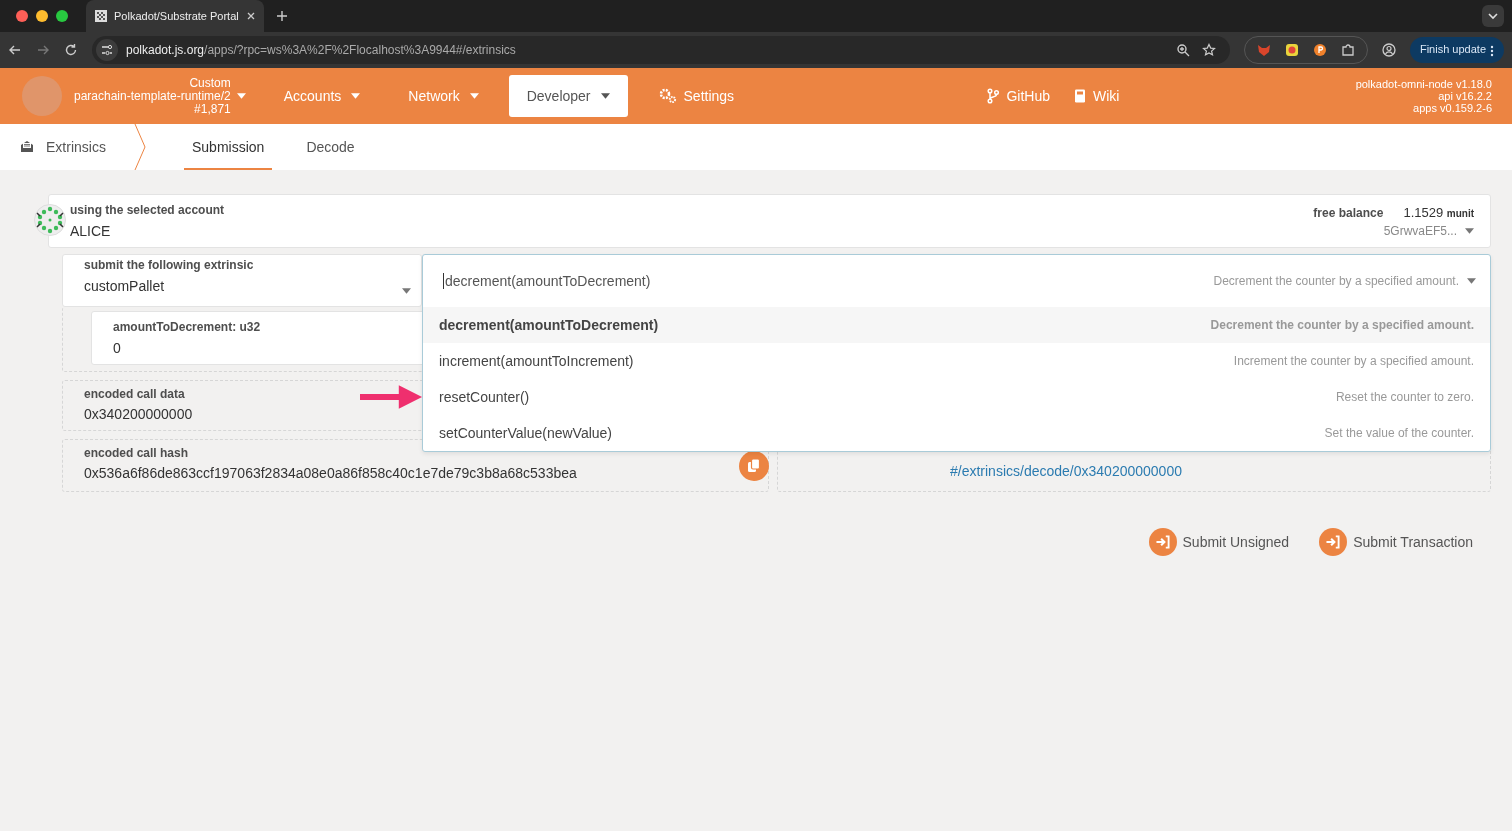 The image size is (1512, 831). Describe the element at coordinates (147, 231) in the screenshot. I see `account-name: ALICE` at that location.